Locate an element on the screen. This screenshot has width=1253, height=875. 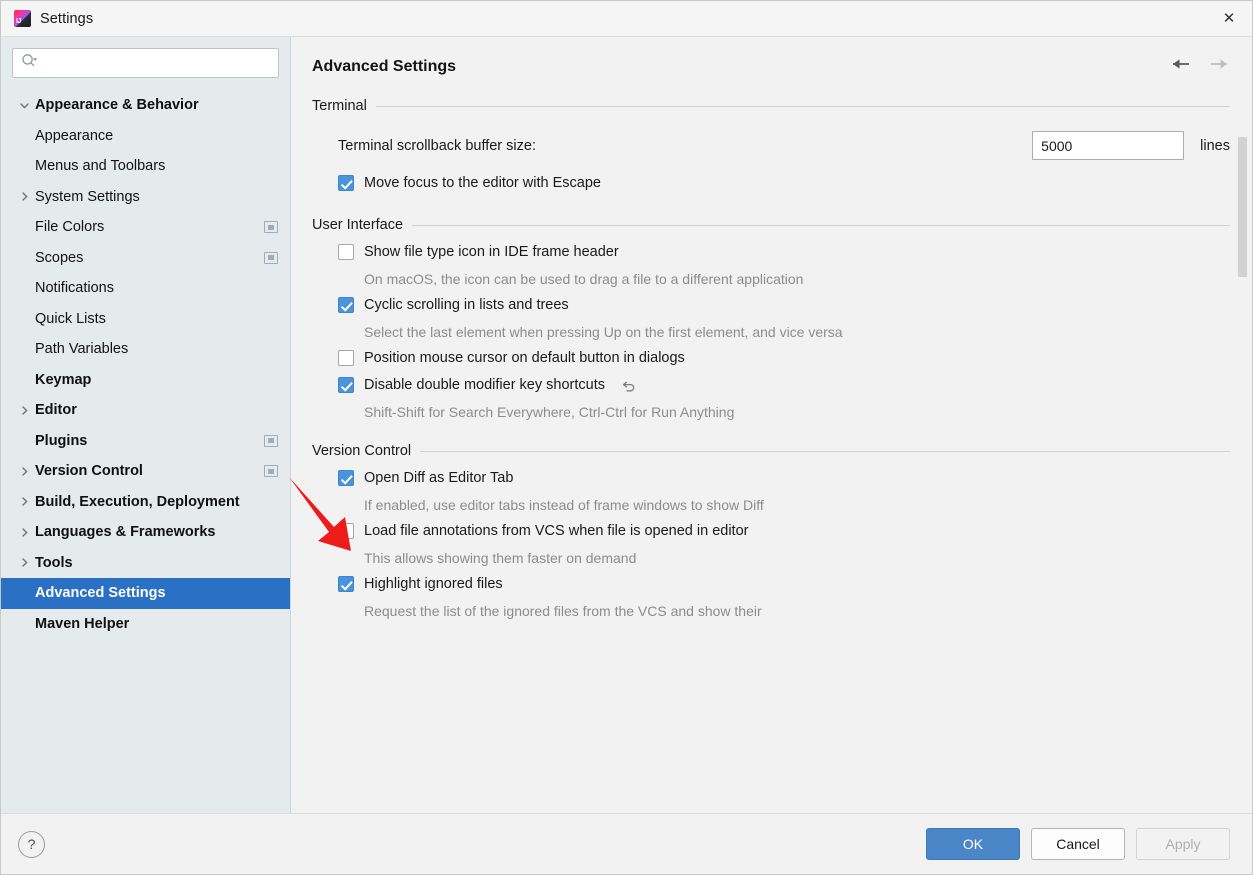
sidebar-item-appearance: Appearance is located at coordinates (145, 136).